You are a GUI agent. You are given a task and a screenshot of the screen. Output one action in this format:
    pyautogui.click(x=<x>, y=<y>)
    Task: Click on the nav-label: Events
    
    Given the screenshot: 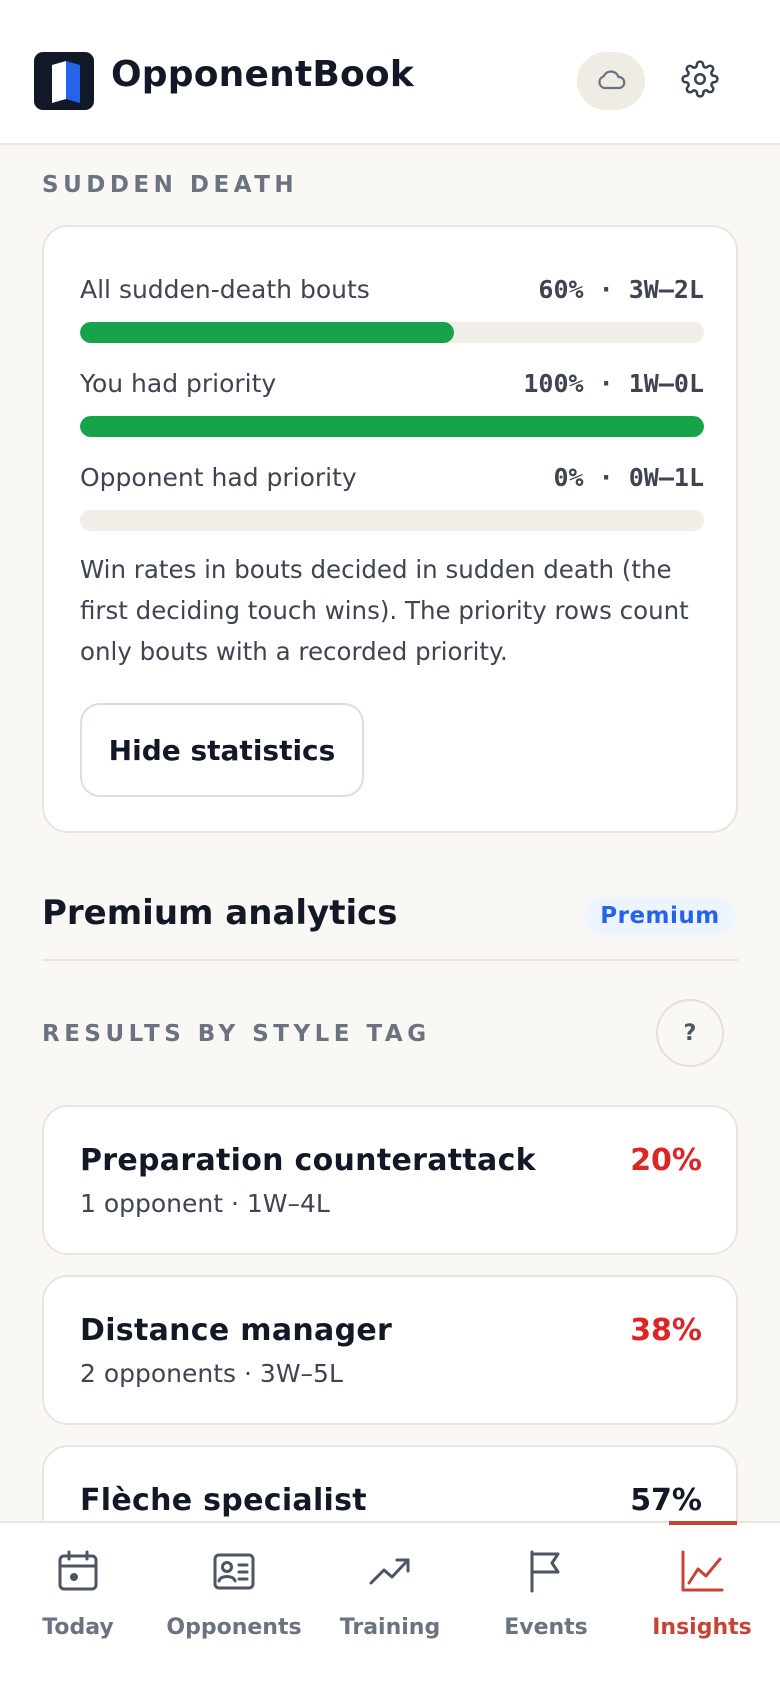 What is the action you would take?
    pyautogui.click(x=546, y=1627)
    